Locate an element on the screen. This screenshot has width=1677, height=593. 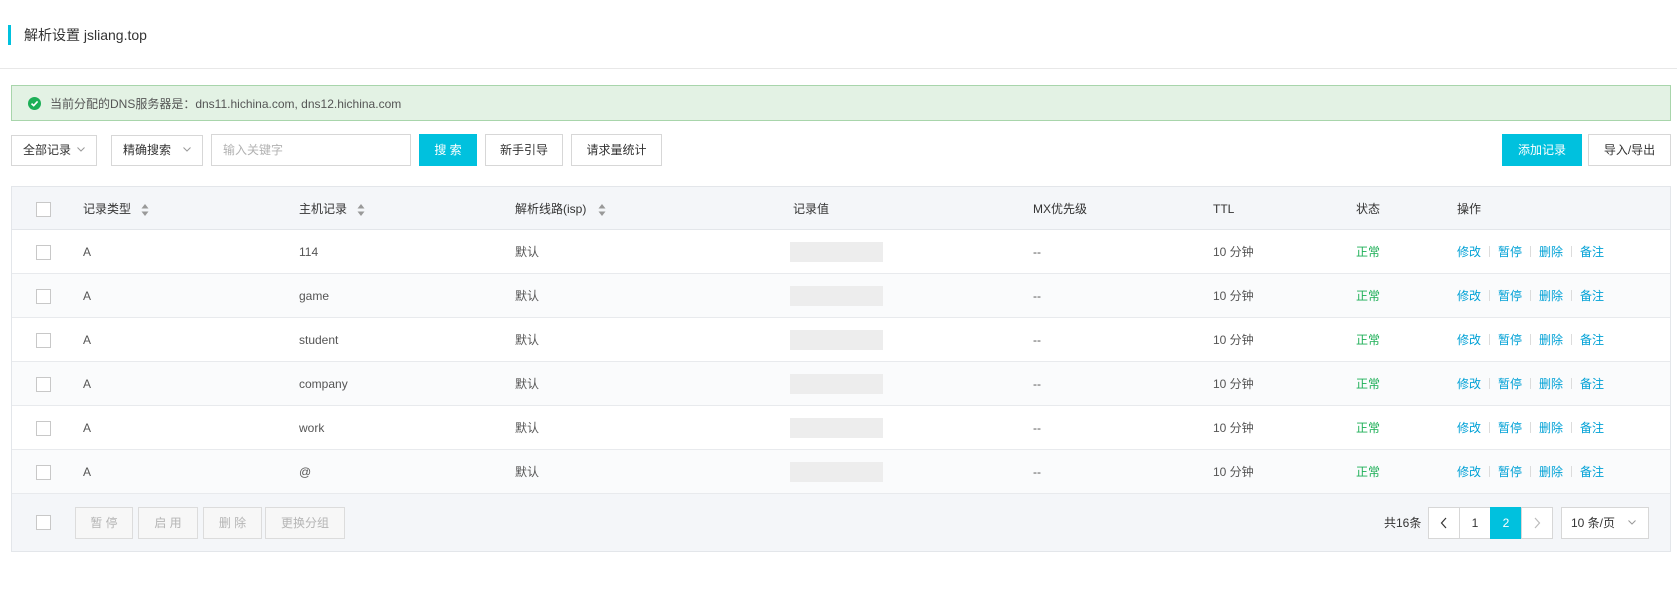
column-header-line: 解析线路(isp) is located at coordinates (551, 209).